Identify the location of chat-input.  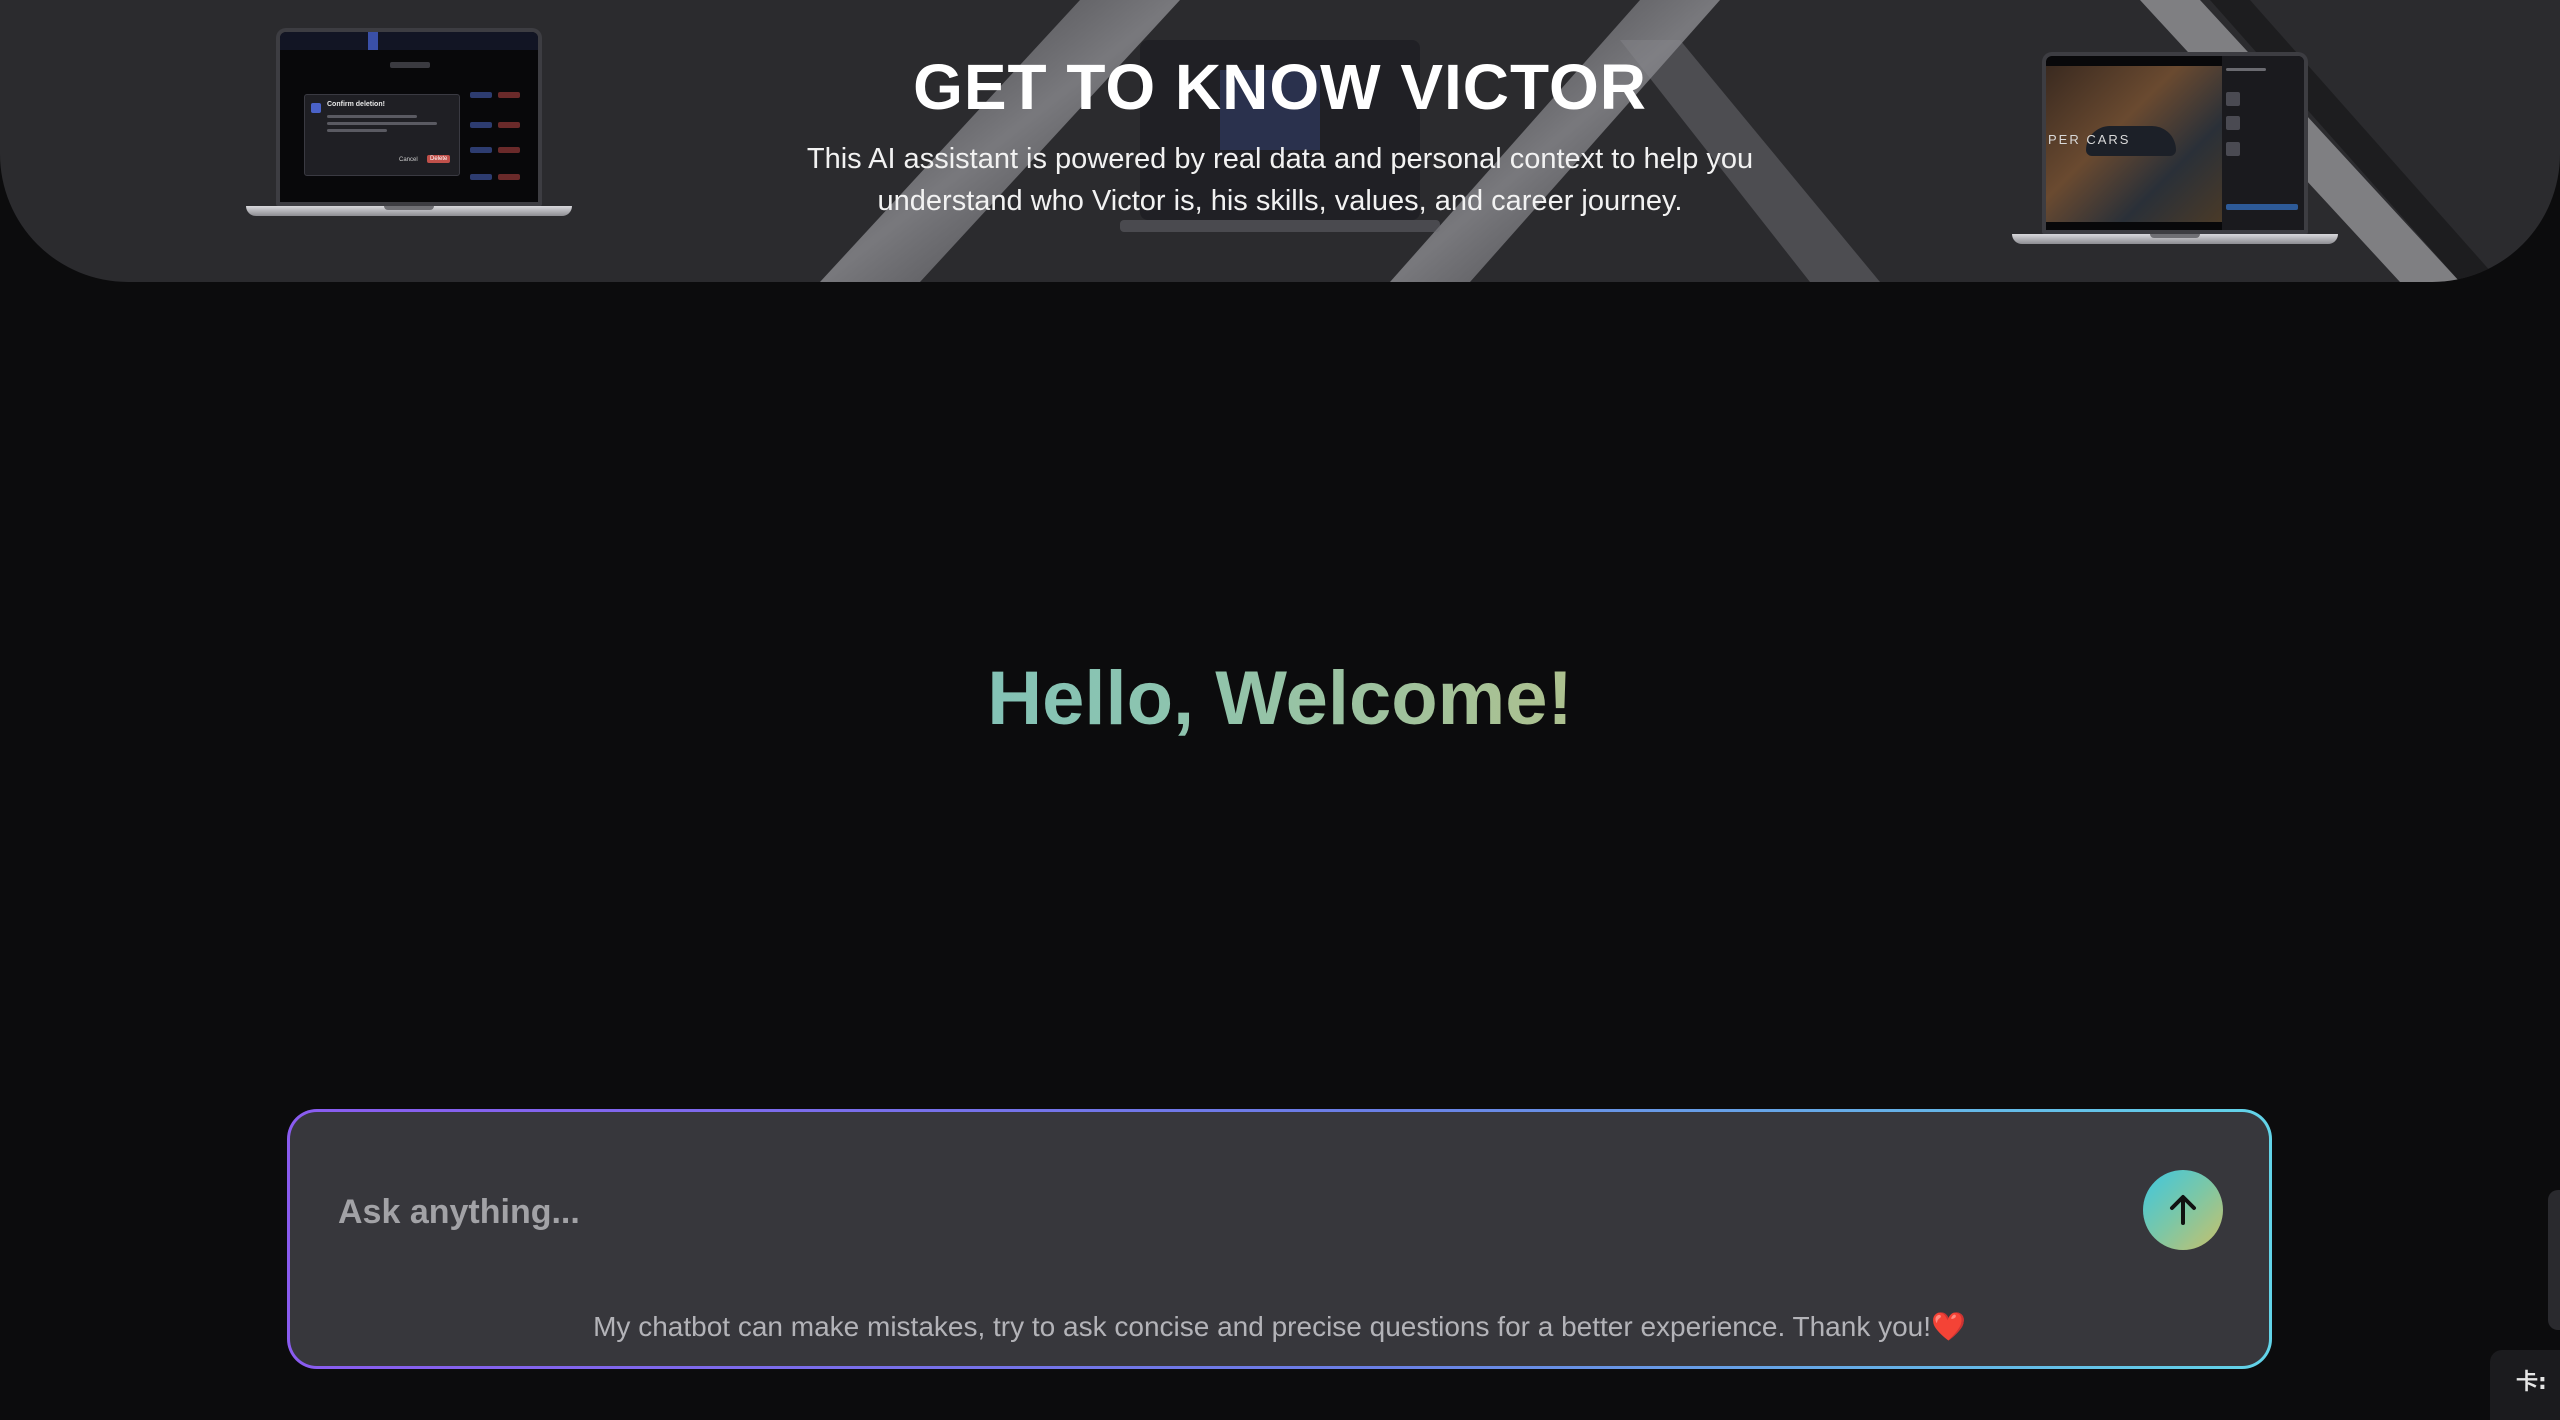
(1188, 1212).